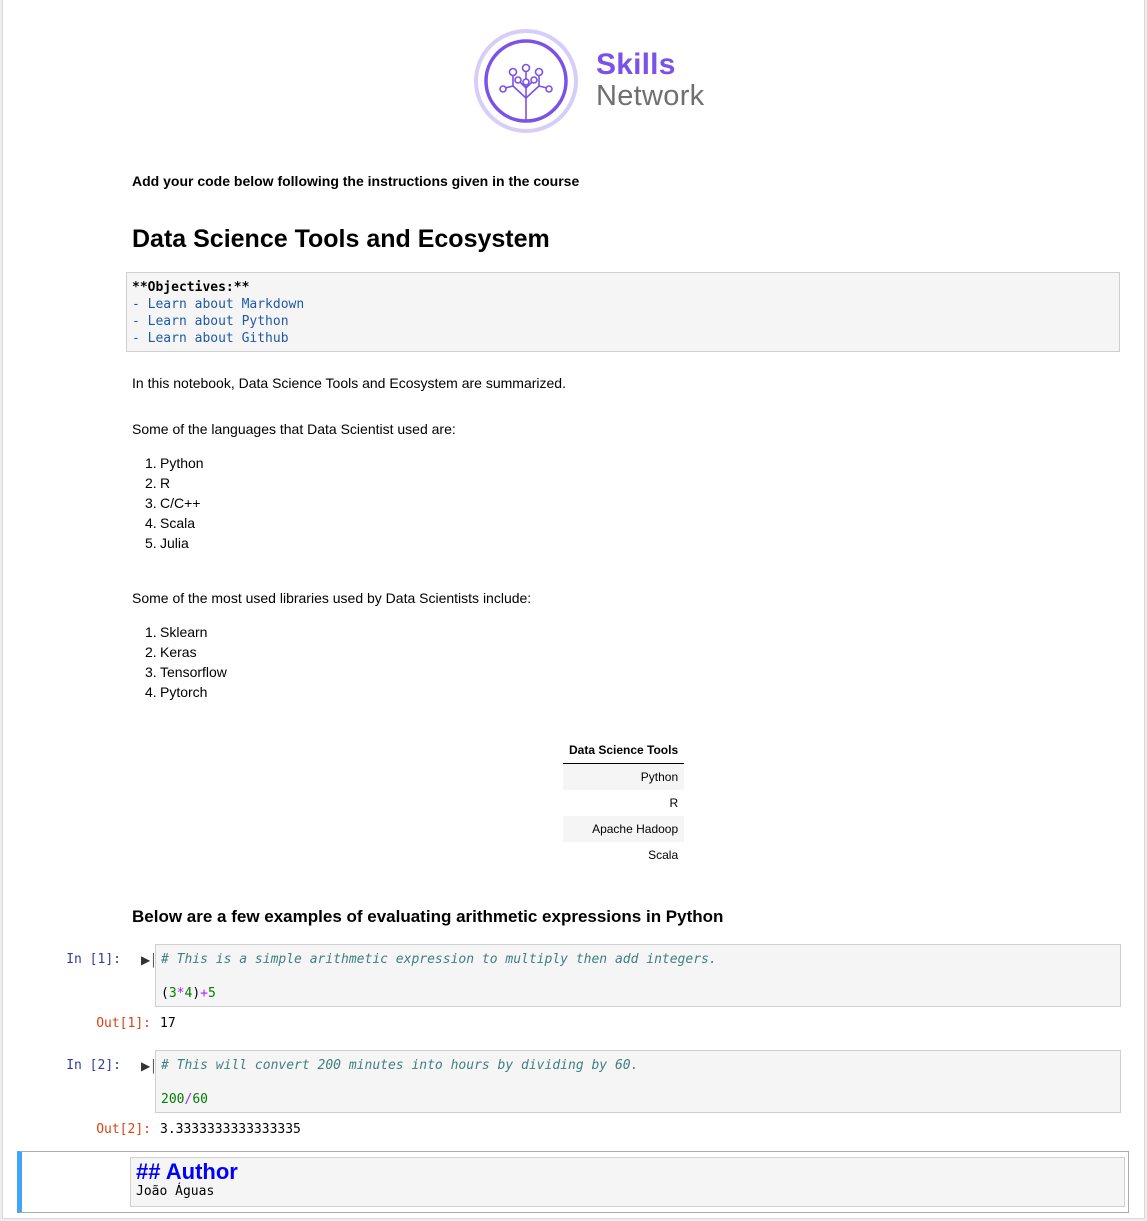 This screenshot has width=1147, height=1221. What do you see at coordinates (93, 1065) in the screenshot?
I see `input-prompt: In [2]:` at bounding box center [93, 1065].